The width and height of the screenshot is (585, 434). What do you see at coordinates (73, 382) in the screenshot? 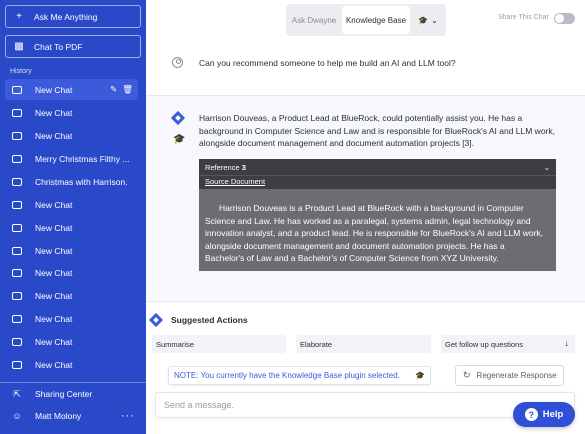
I see `sidebar-divider` at bounding box center [73, 382].